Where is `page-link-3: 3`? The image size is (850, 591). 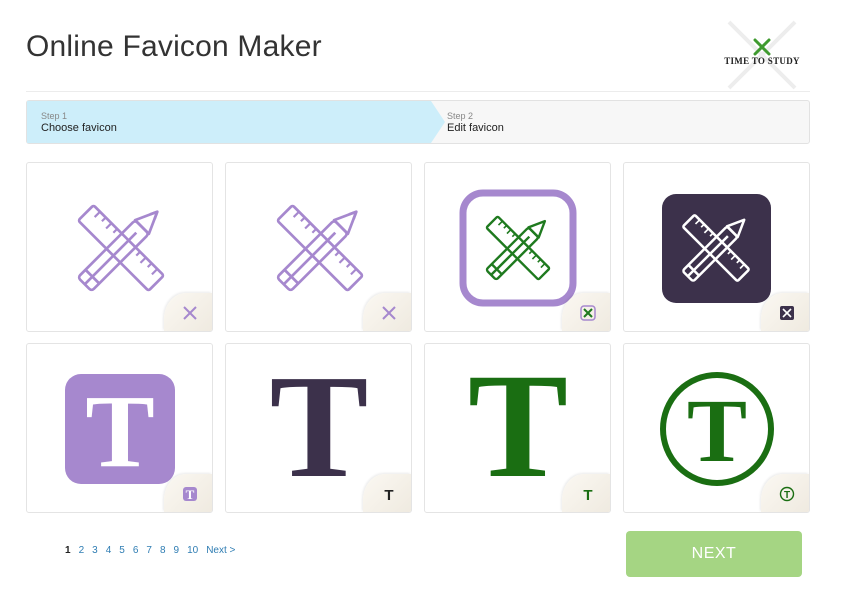
page-link-3: 3 is located at coordinates (95, 550).